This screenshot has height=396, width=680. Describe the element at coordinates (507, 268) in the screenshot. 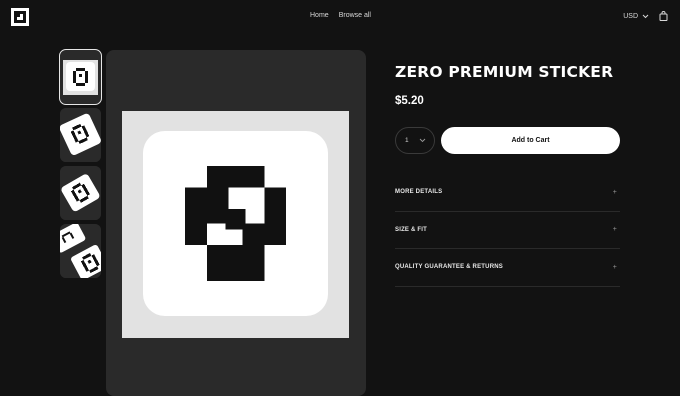

I see `accordion-quality-returns: QUALITY GUARANTEE & RETURNS +` at that location.